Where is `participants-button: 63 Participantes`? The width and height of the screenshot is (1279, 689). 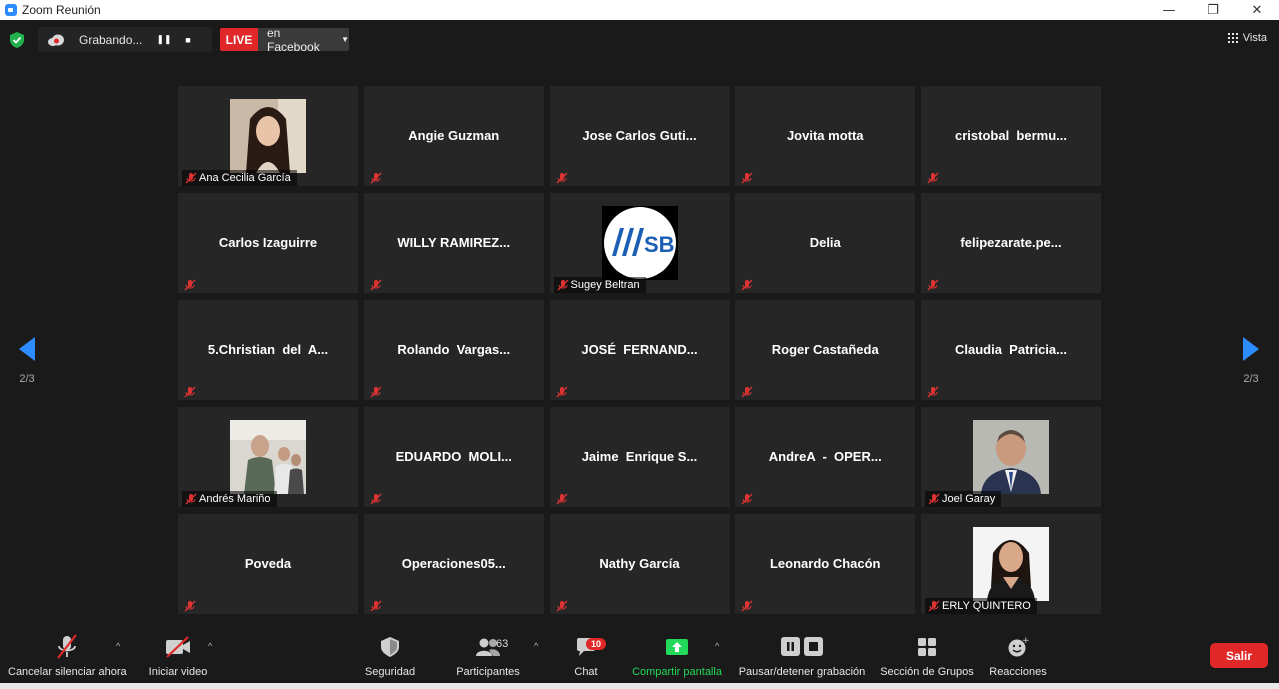 participants-button: 63 Participantes is located at coordinates (488, 655).